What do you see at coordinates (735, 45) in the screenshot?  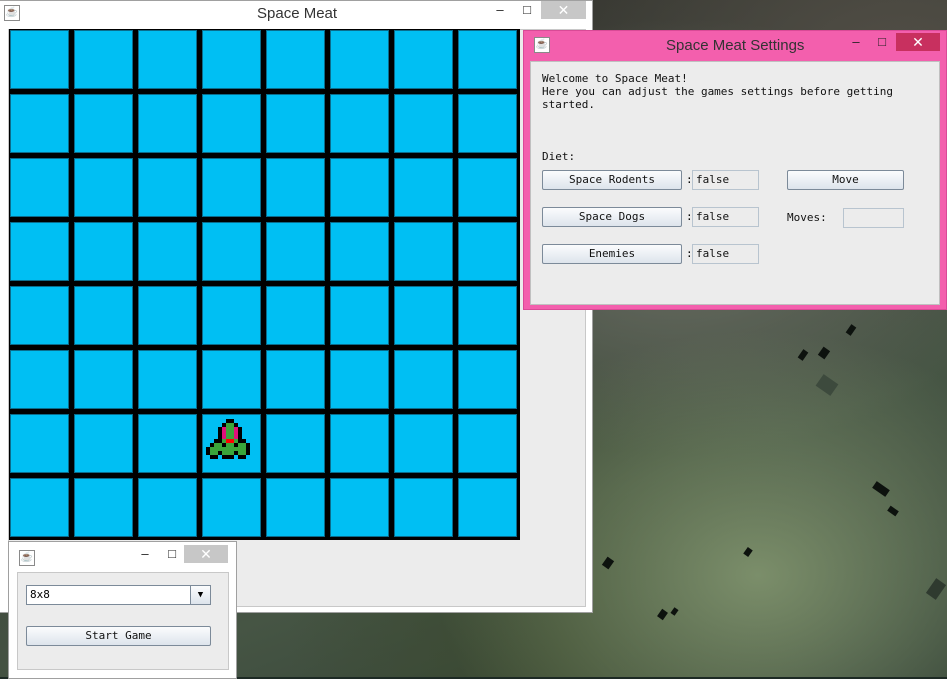 I see `window-title: Space Meat Settings` at bounding box center [735, 45].